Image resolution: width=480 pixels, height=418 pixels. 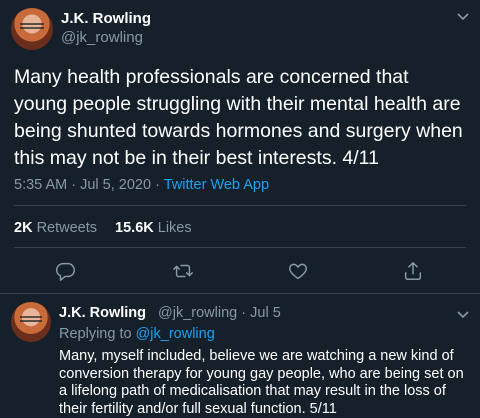 What do you see at coordinates (23, 228) in the screenshot?
I see `retweets-count: 2K` at bounding box center [23, 228].